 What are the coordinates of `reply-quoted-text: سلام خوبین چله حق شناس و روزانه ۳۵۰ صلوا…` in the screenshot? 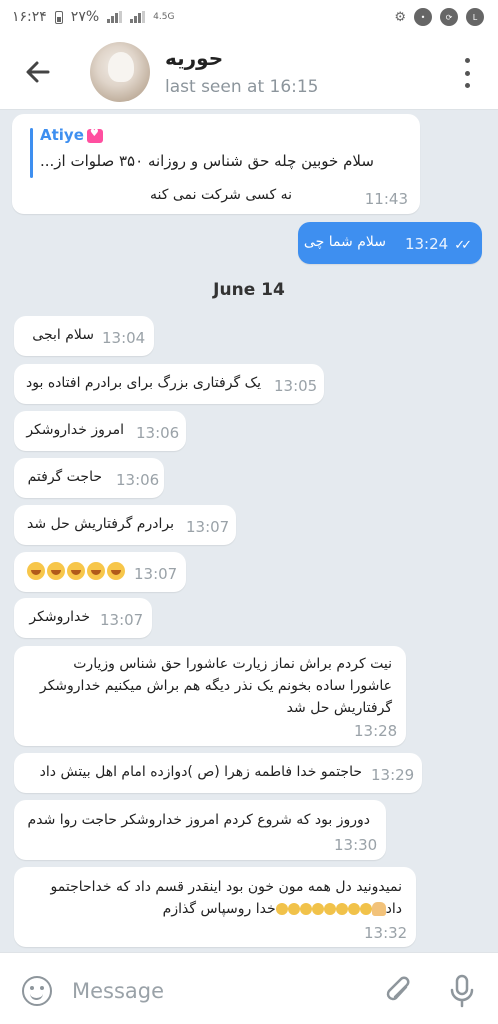 It's located at (207, 161).